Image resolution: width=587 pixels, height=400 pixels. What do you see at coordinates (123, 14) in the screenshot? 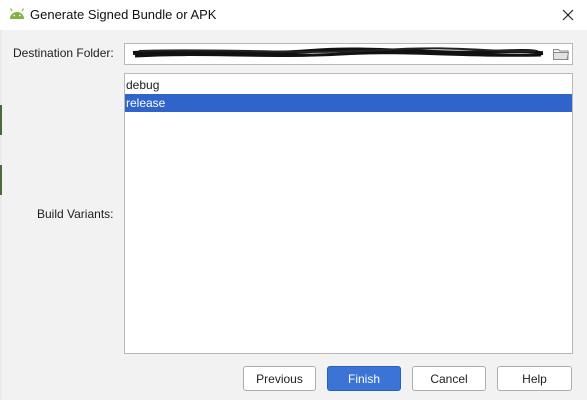
I see `dialog-title: Generate Signed Bundle or APK` at bounding box center [123, 14].